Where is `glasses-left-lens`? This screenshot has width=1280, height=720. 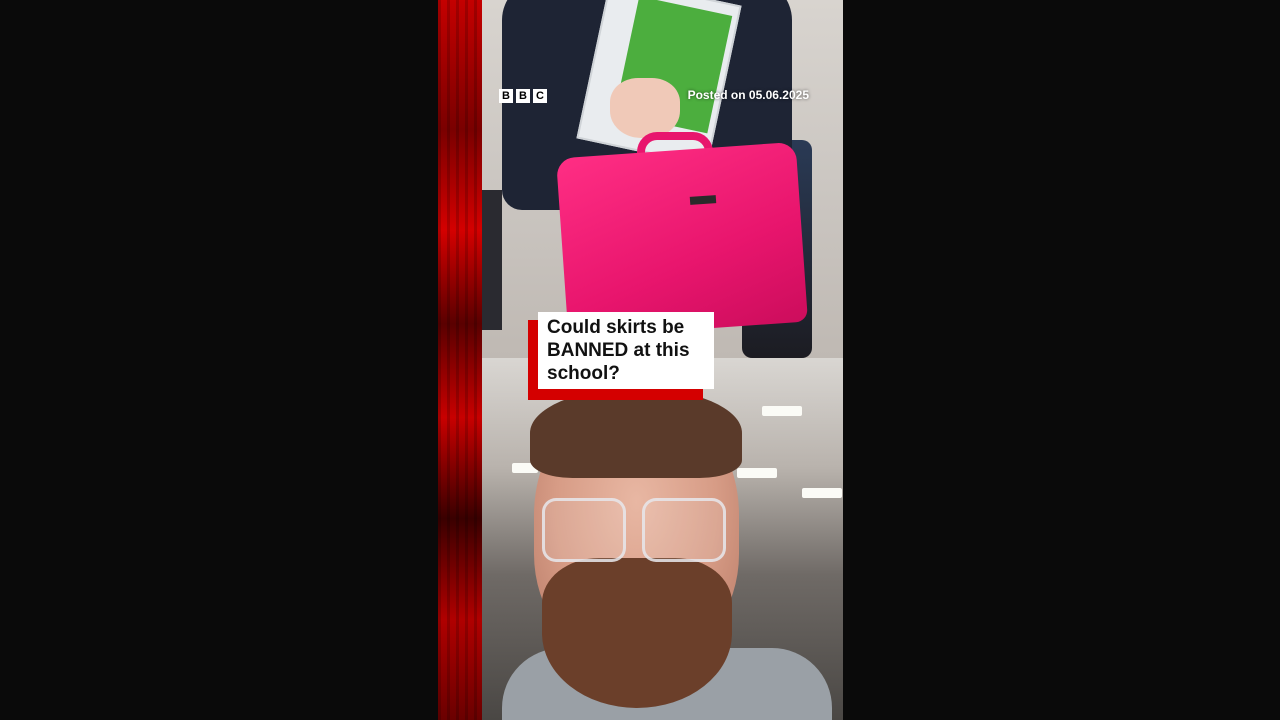 glasses-left-lens is located at coordinates (584, 530).